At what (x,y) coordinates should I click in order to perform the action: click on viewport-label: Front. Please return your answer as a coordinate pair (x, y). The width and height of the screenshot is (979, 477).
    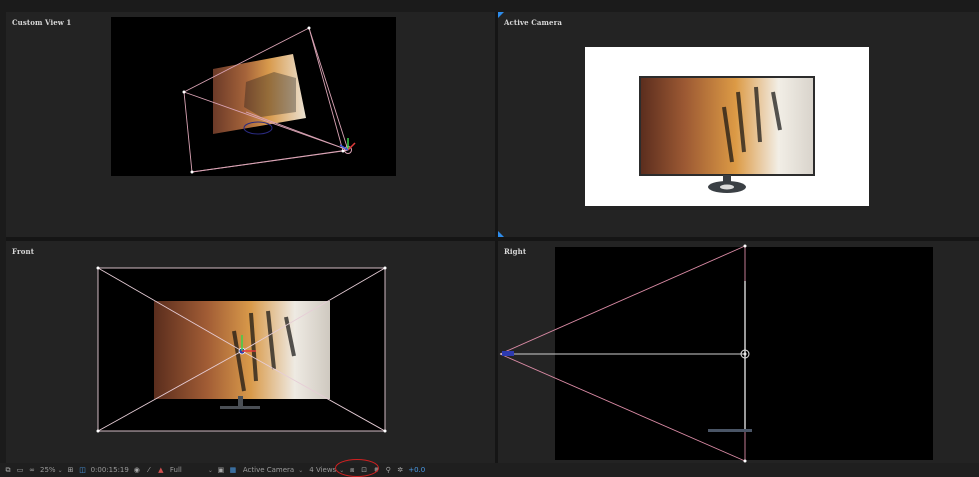
    Looking at the image, I should click on (23, 251).